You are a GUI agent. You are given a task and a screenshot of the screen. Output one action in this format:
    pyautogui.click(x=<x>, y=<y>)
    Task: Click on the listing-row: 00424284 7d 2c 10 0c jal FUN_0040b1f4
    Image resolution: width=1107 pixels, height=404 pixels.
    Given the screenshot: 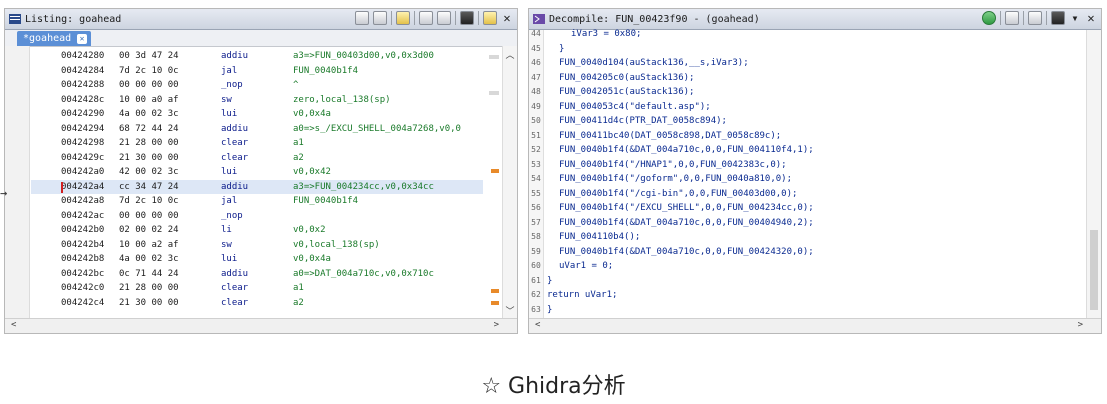 What is the action you would take?
    pyautogui.click(x=257, y=71)
    